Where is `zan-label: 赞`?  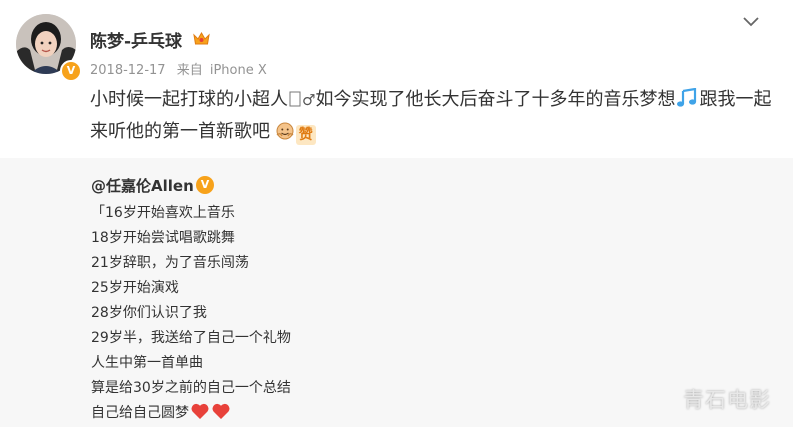 zan-label: 赞 is located at coordinates (305, 135).